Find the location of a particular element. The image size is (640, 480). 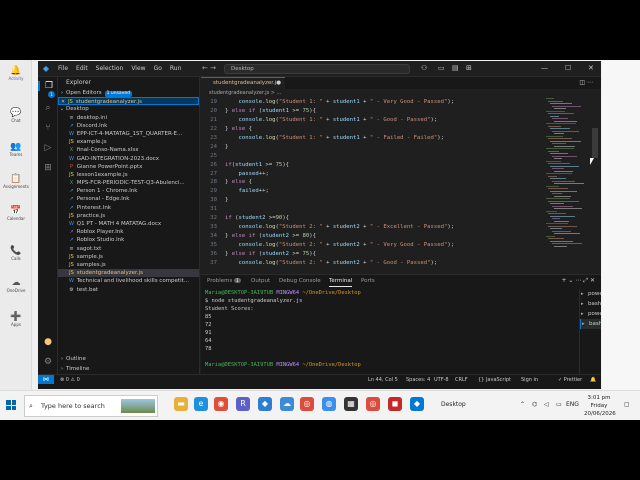

app-cloud-icon: ☁ is located at coordinates (287, 404).